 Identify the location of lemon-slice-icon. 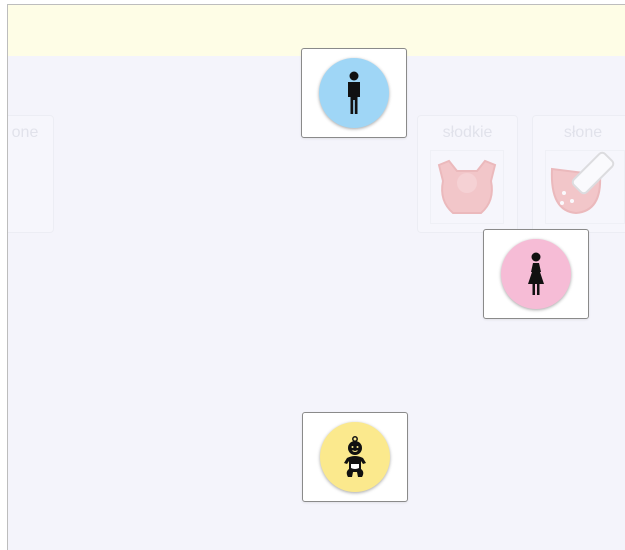
(14, 193).